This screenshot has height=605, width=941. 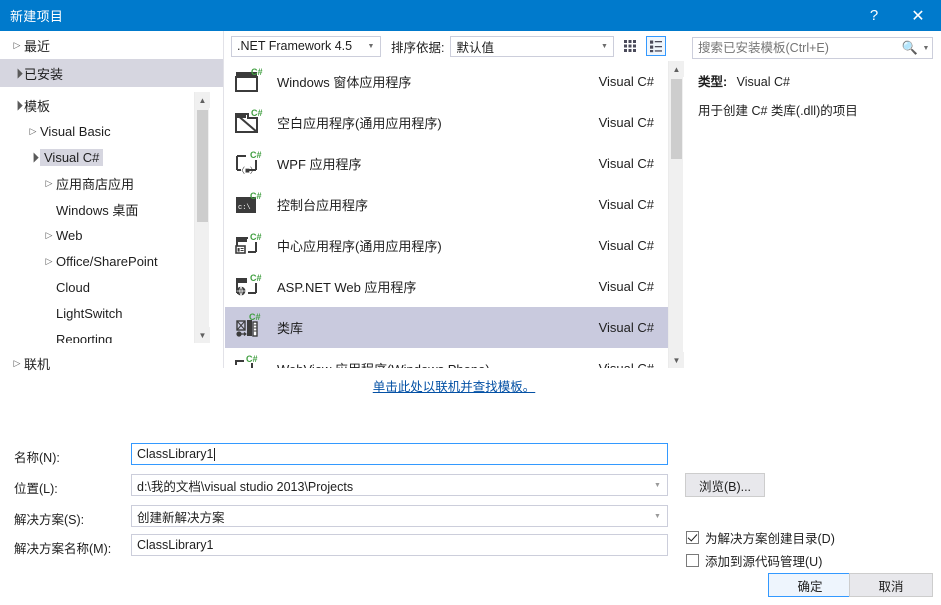 What do you see at coordinates (399, 454) in the screenshot?
I see `name-input: ClassLibrary1` at bounding box center [399, 454].